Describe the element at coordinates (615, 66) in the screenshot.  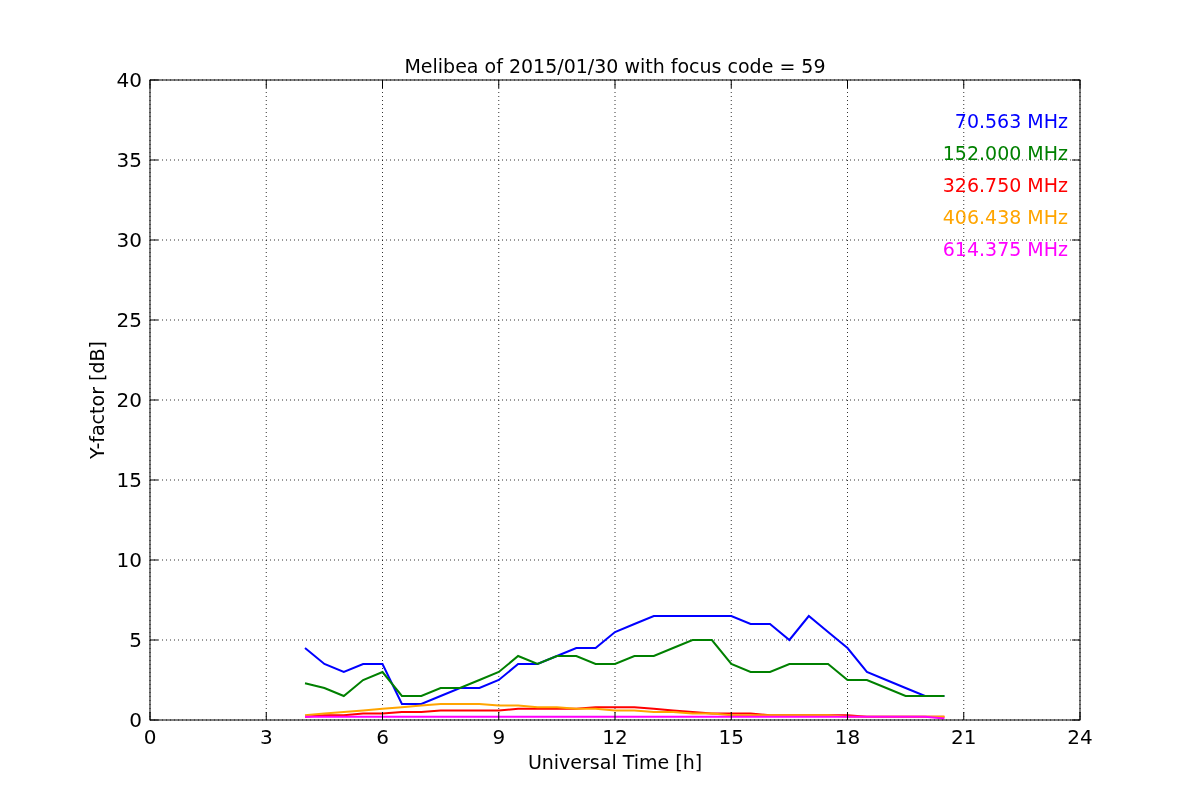
I see `chart-title: Melibea of 2015/01/30 with focus code = 59` at that location.